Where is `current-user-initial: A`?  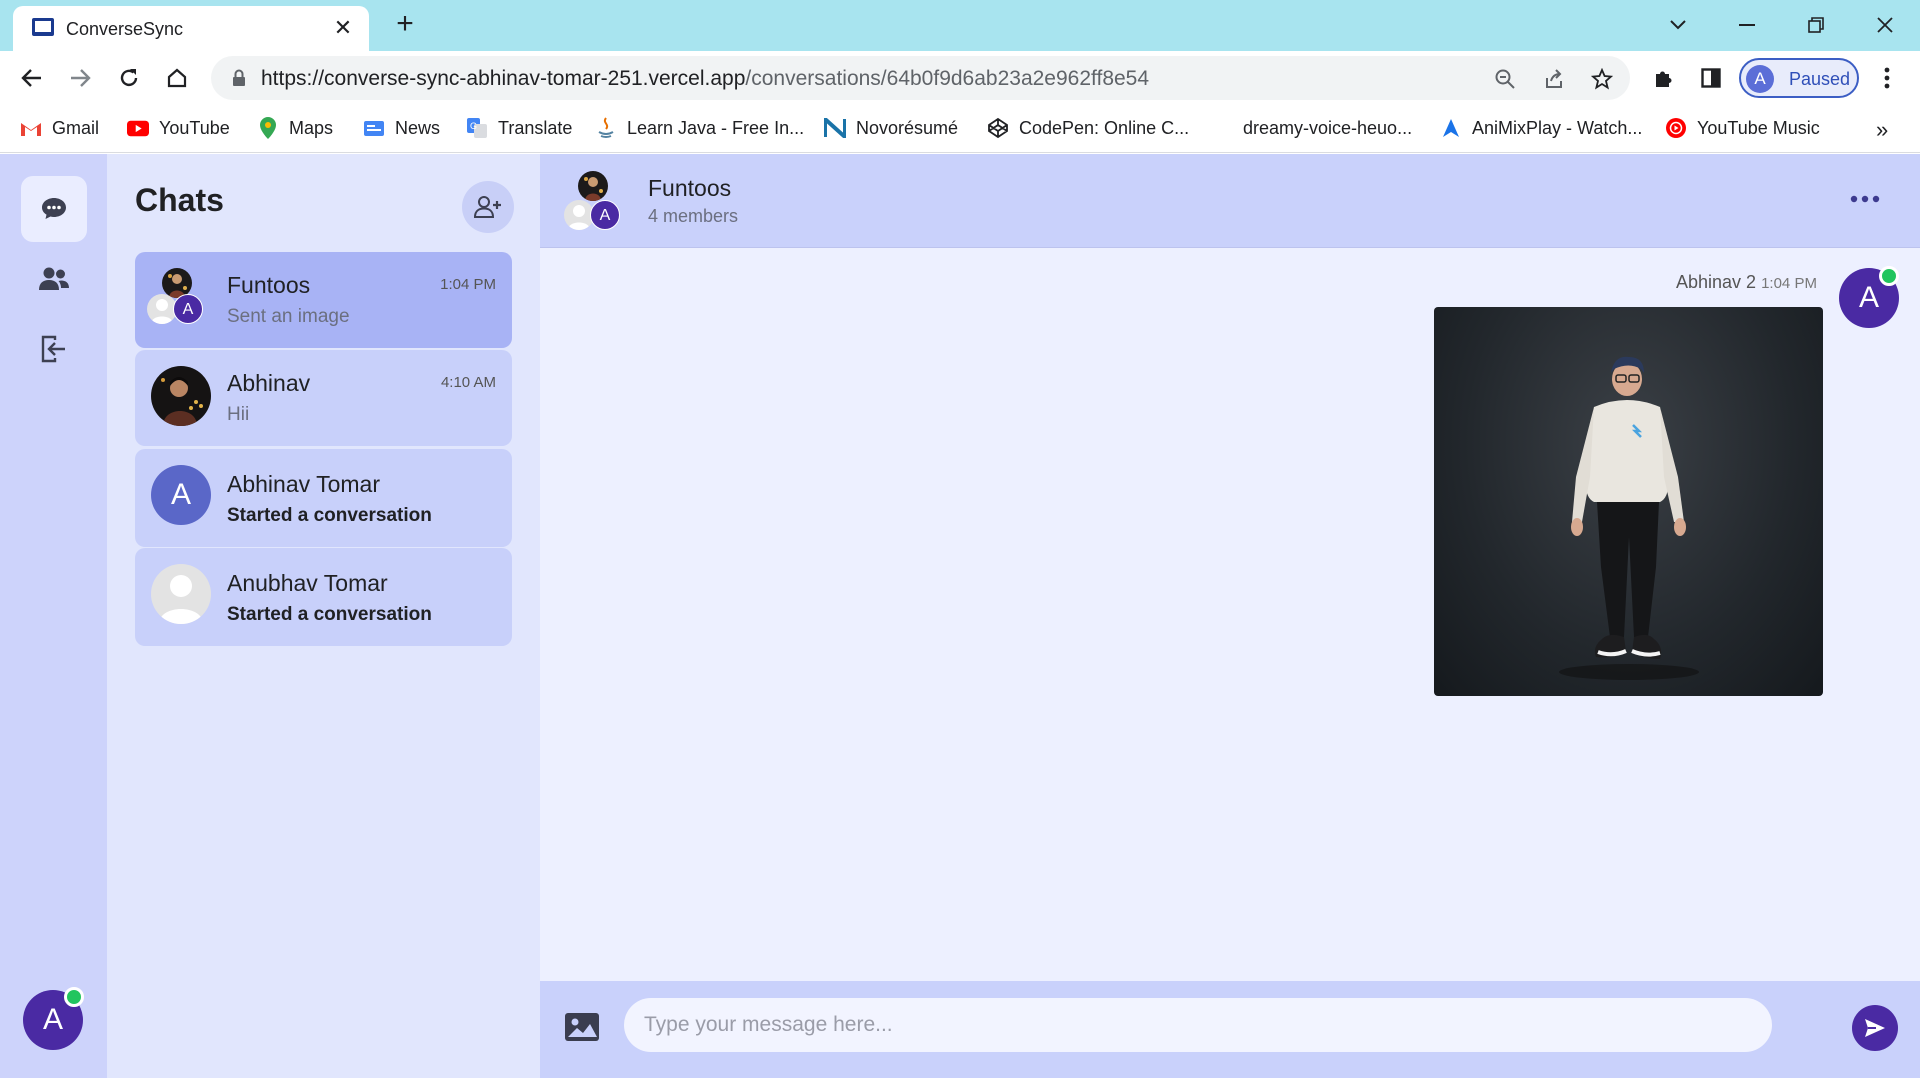
current-user-initial: A is located at coordinates (52, 1019).